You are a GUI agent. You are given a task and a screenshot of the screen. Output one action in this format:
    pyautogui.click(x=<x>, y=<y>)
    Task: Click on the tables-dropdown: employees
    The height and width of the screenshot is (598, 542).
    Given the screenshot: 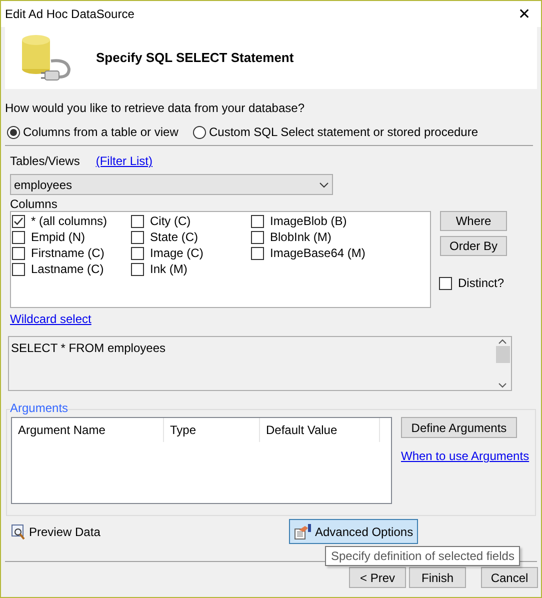 What is the action you would take?
    pyautogui.click(x=171, y=184)
    